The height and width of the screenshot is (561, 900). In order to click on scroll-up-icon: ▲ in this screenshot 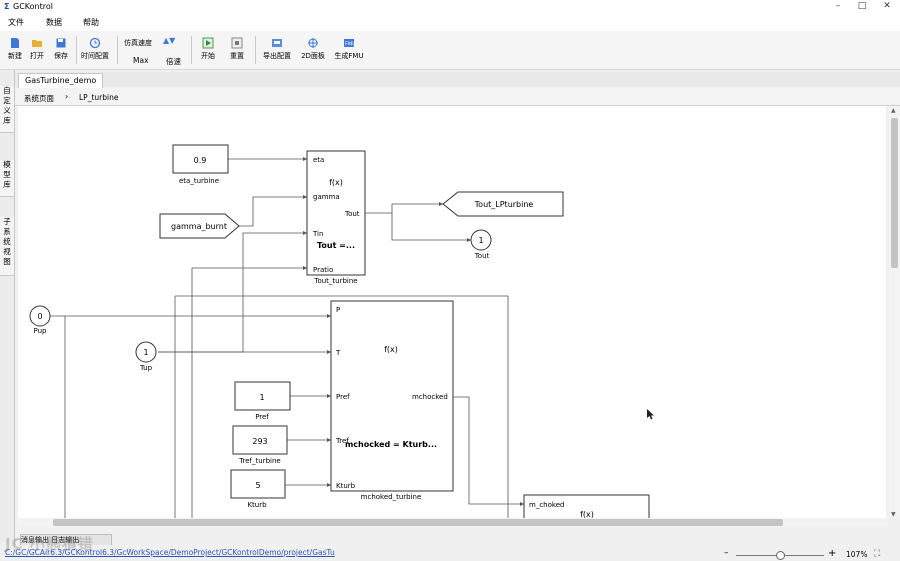, I will do `click(893, 110)`.